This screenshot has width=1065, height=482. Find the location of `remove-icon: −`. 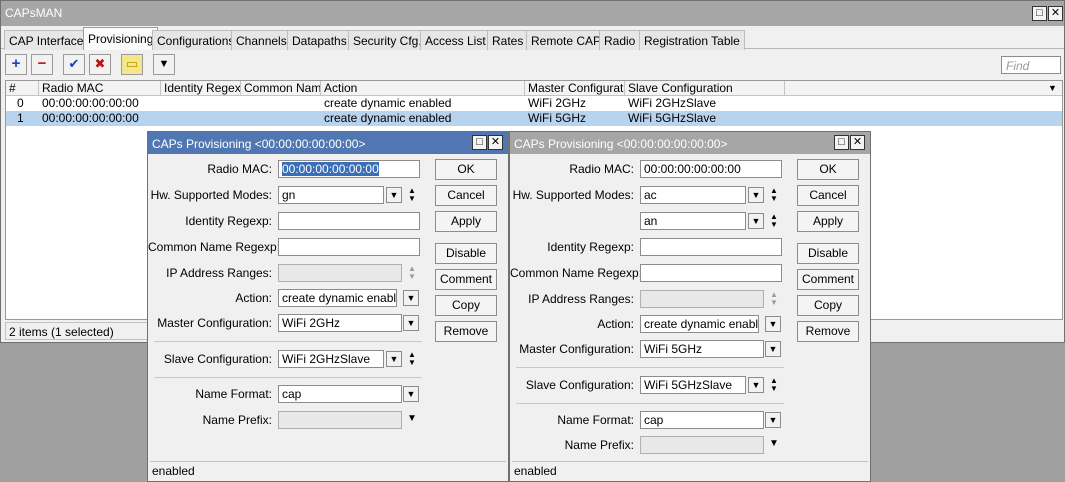

remove-icon: − is located at coordinates (42, 64).